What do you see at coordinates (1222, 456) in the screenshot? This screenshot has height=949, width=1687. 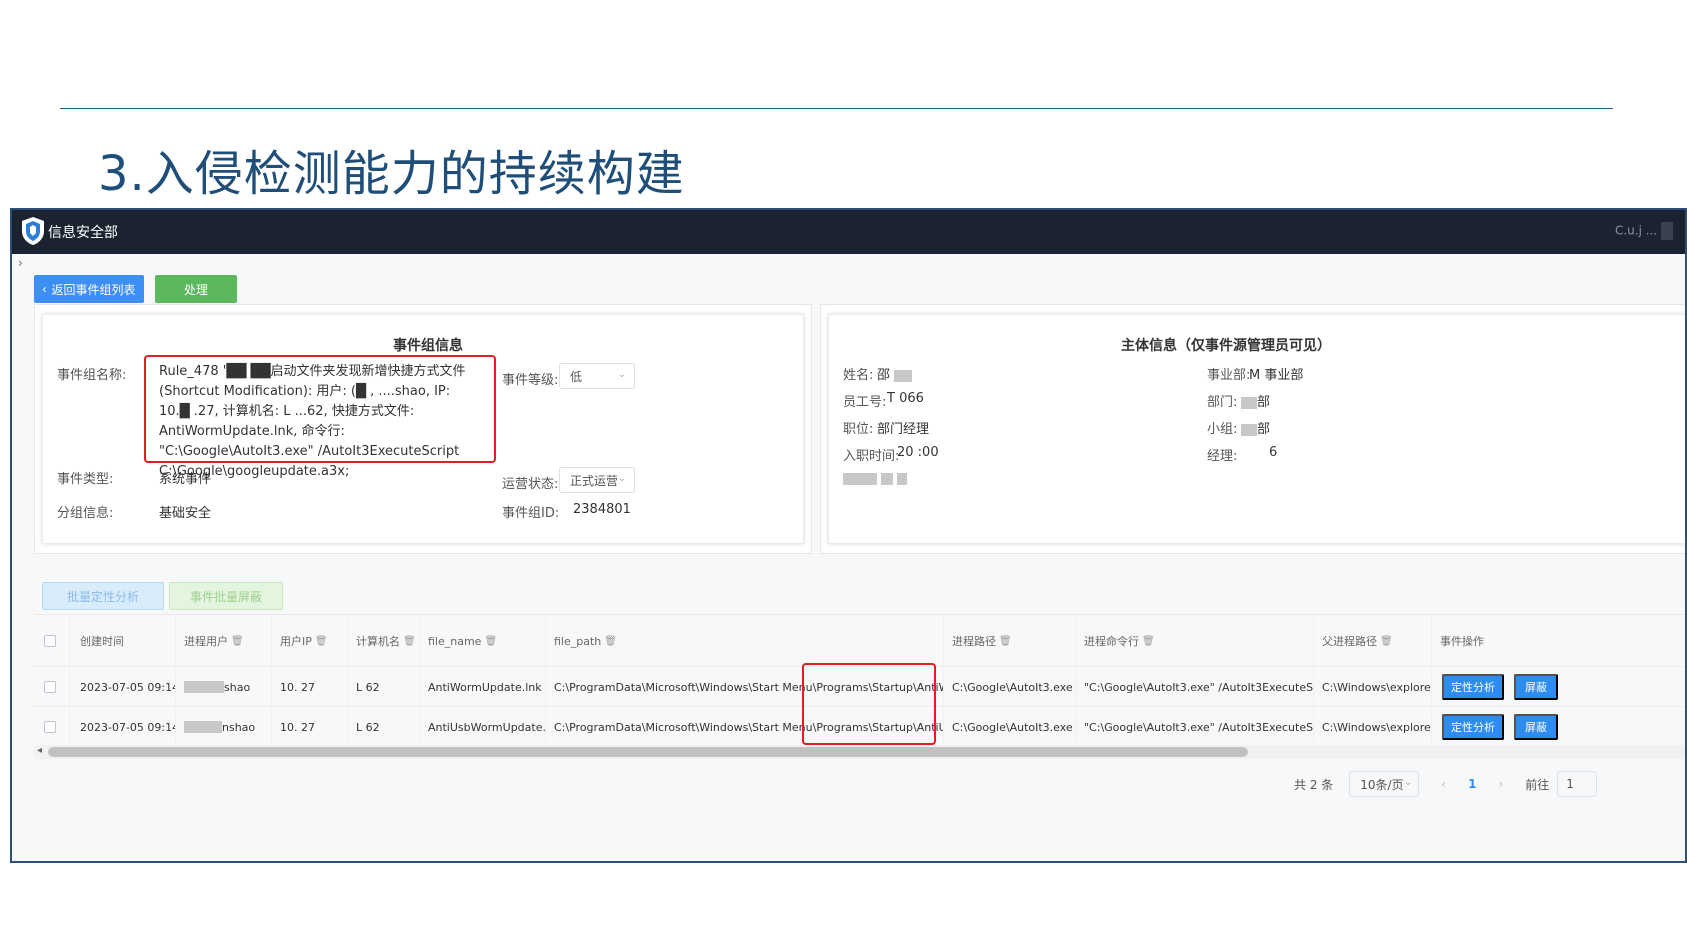 I see `manager-label: 经理:` at bounding box center [1222, 456].